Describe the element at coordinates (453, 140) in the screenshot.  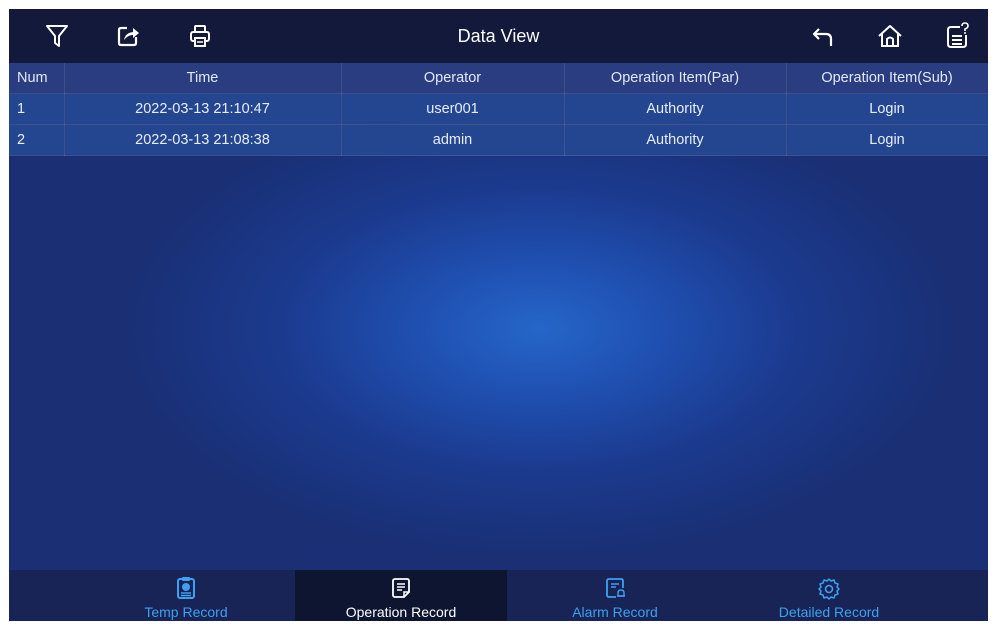
I see `cell-operator: admin` at that location.